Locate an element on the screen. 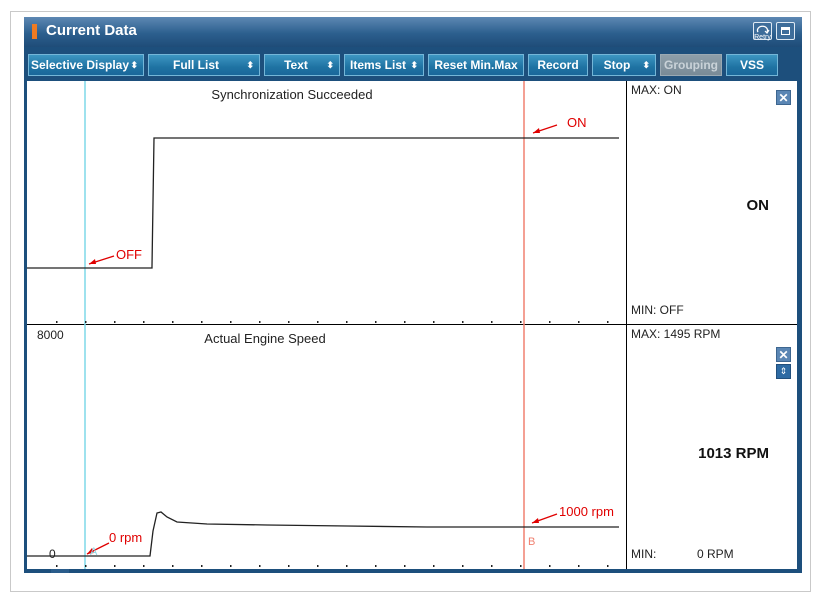  text-label: Text is located at coordinates (296, 65).